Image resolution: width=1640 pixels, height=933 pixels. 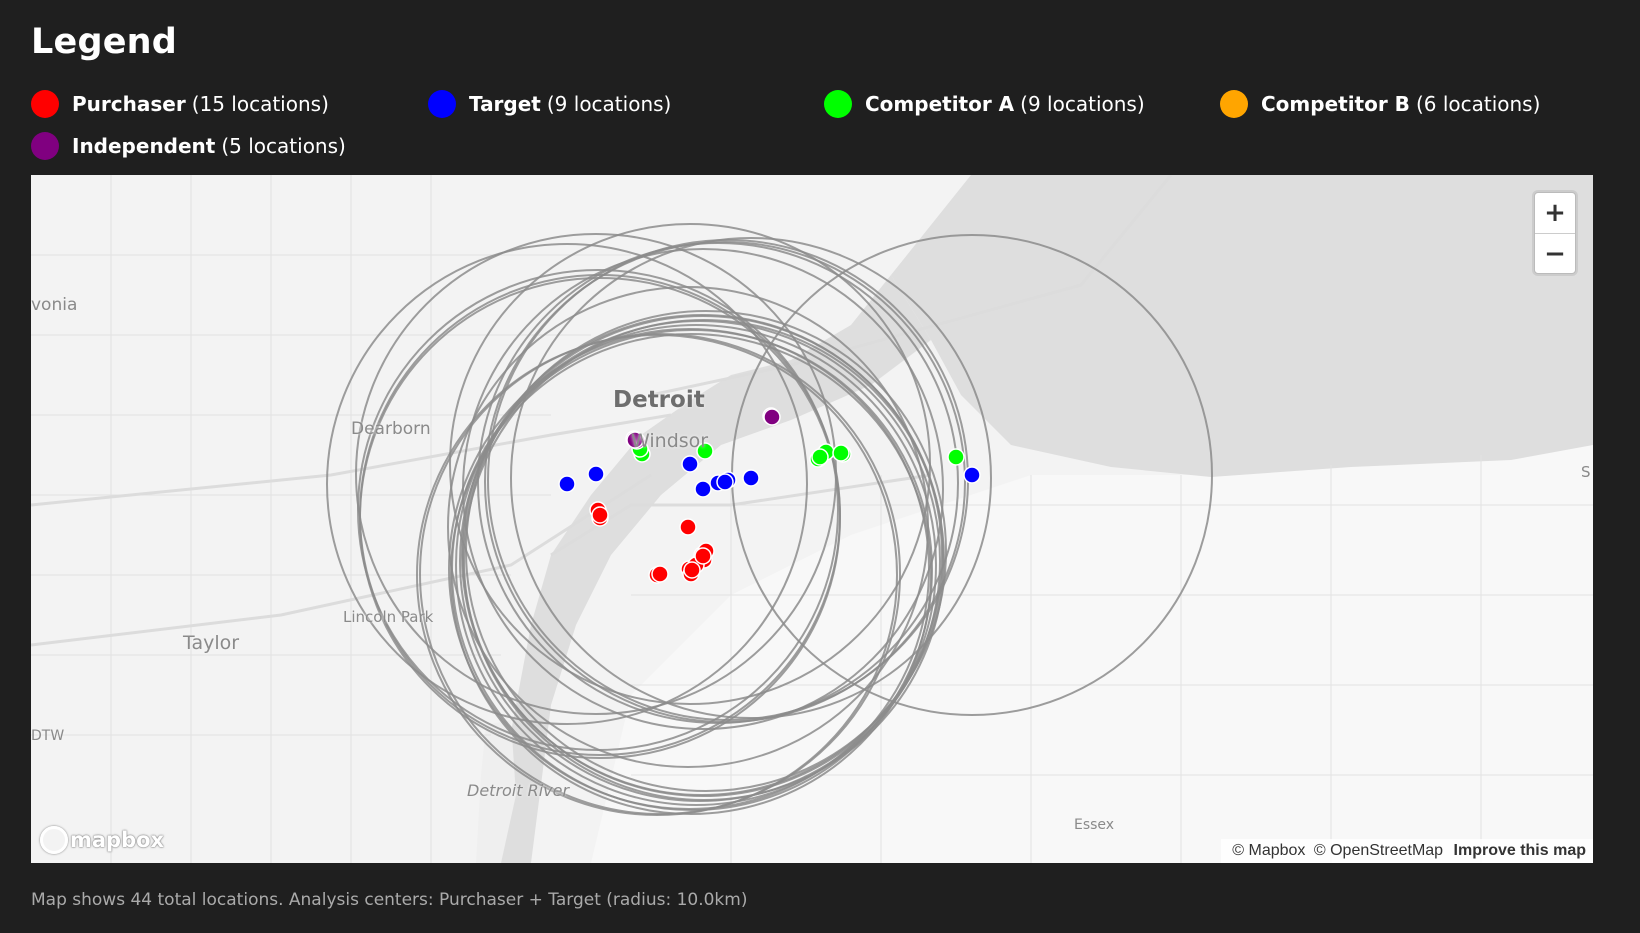 I want to click on attribution-osm-link: © OpenStreetMap, so click(x=1378, y=850).